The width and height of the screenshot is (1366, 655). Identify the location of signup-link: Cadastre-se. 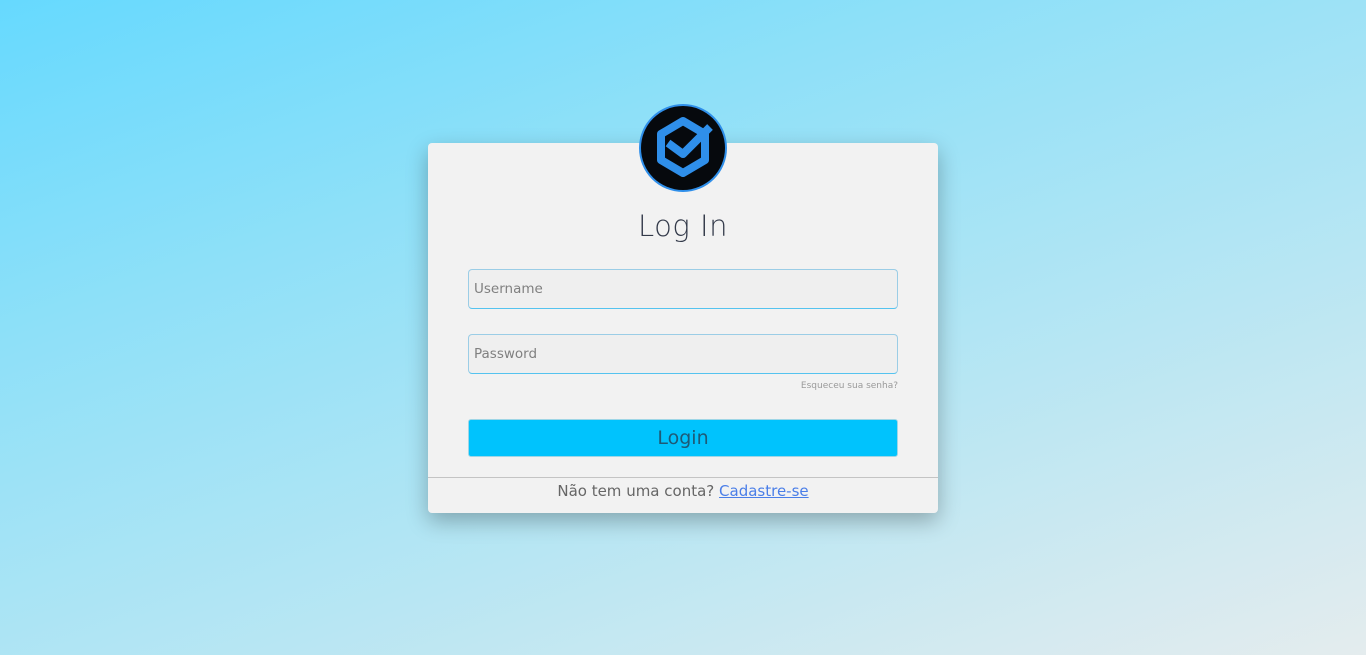
(764, 491).